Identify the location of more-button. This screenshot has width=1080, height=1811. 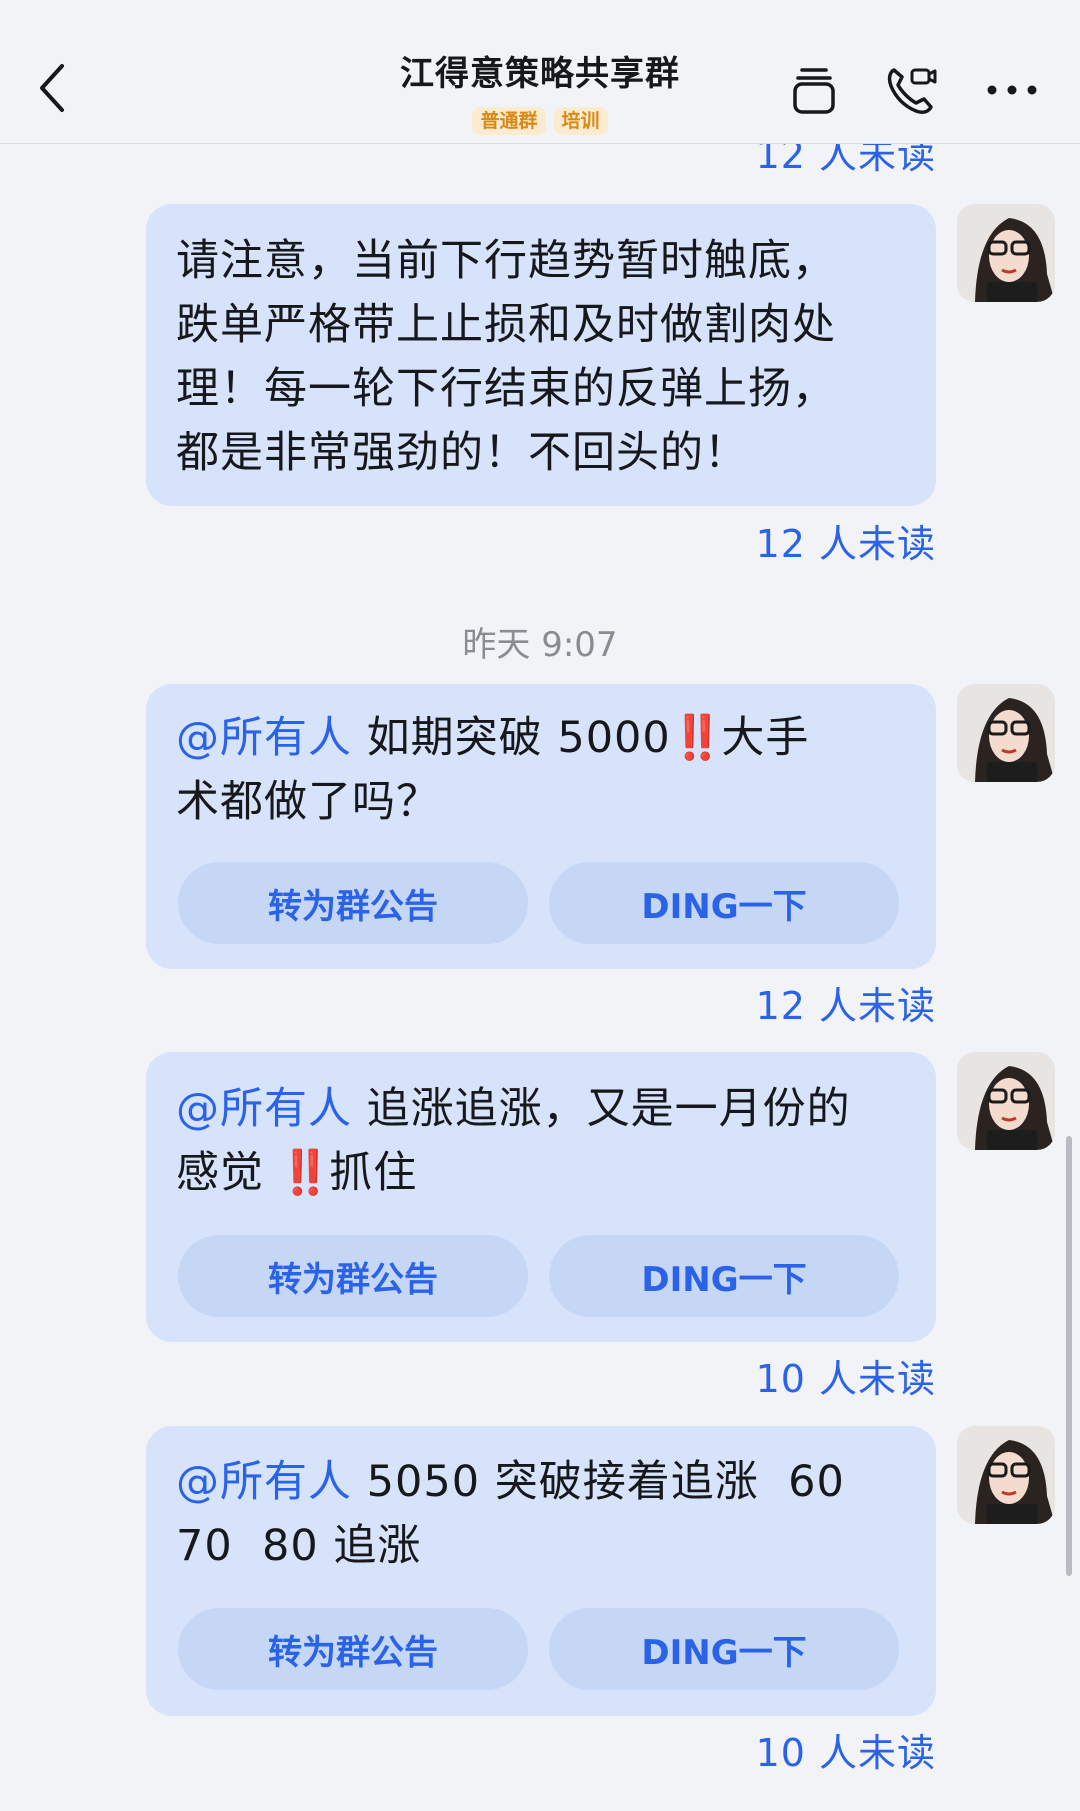
(1012, 90).